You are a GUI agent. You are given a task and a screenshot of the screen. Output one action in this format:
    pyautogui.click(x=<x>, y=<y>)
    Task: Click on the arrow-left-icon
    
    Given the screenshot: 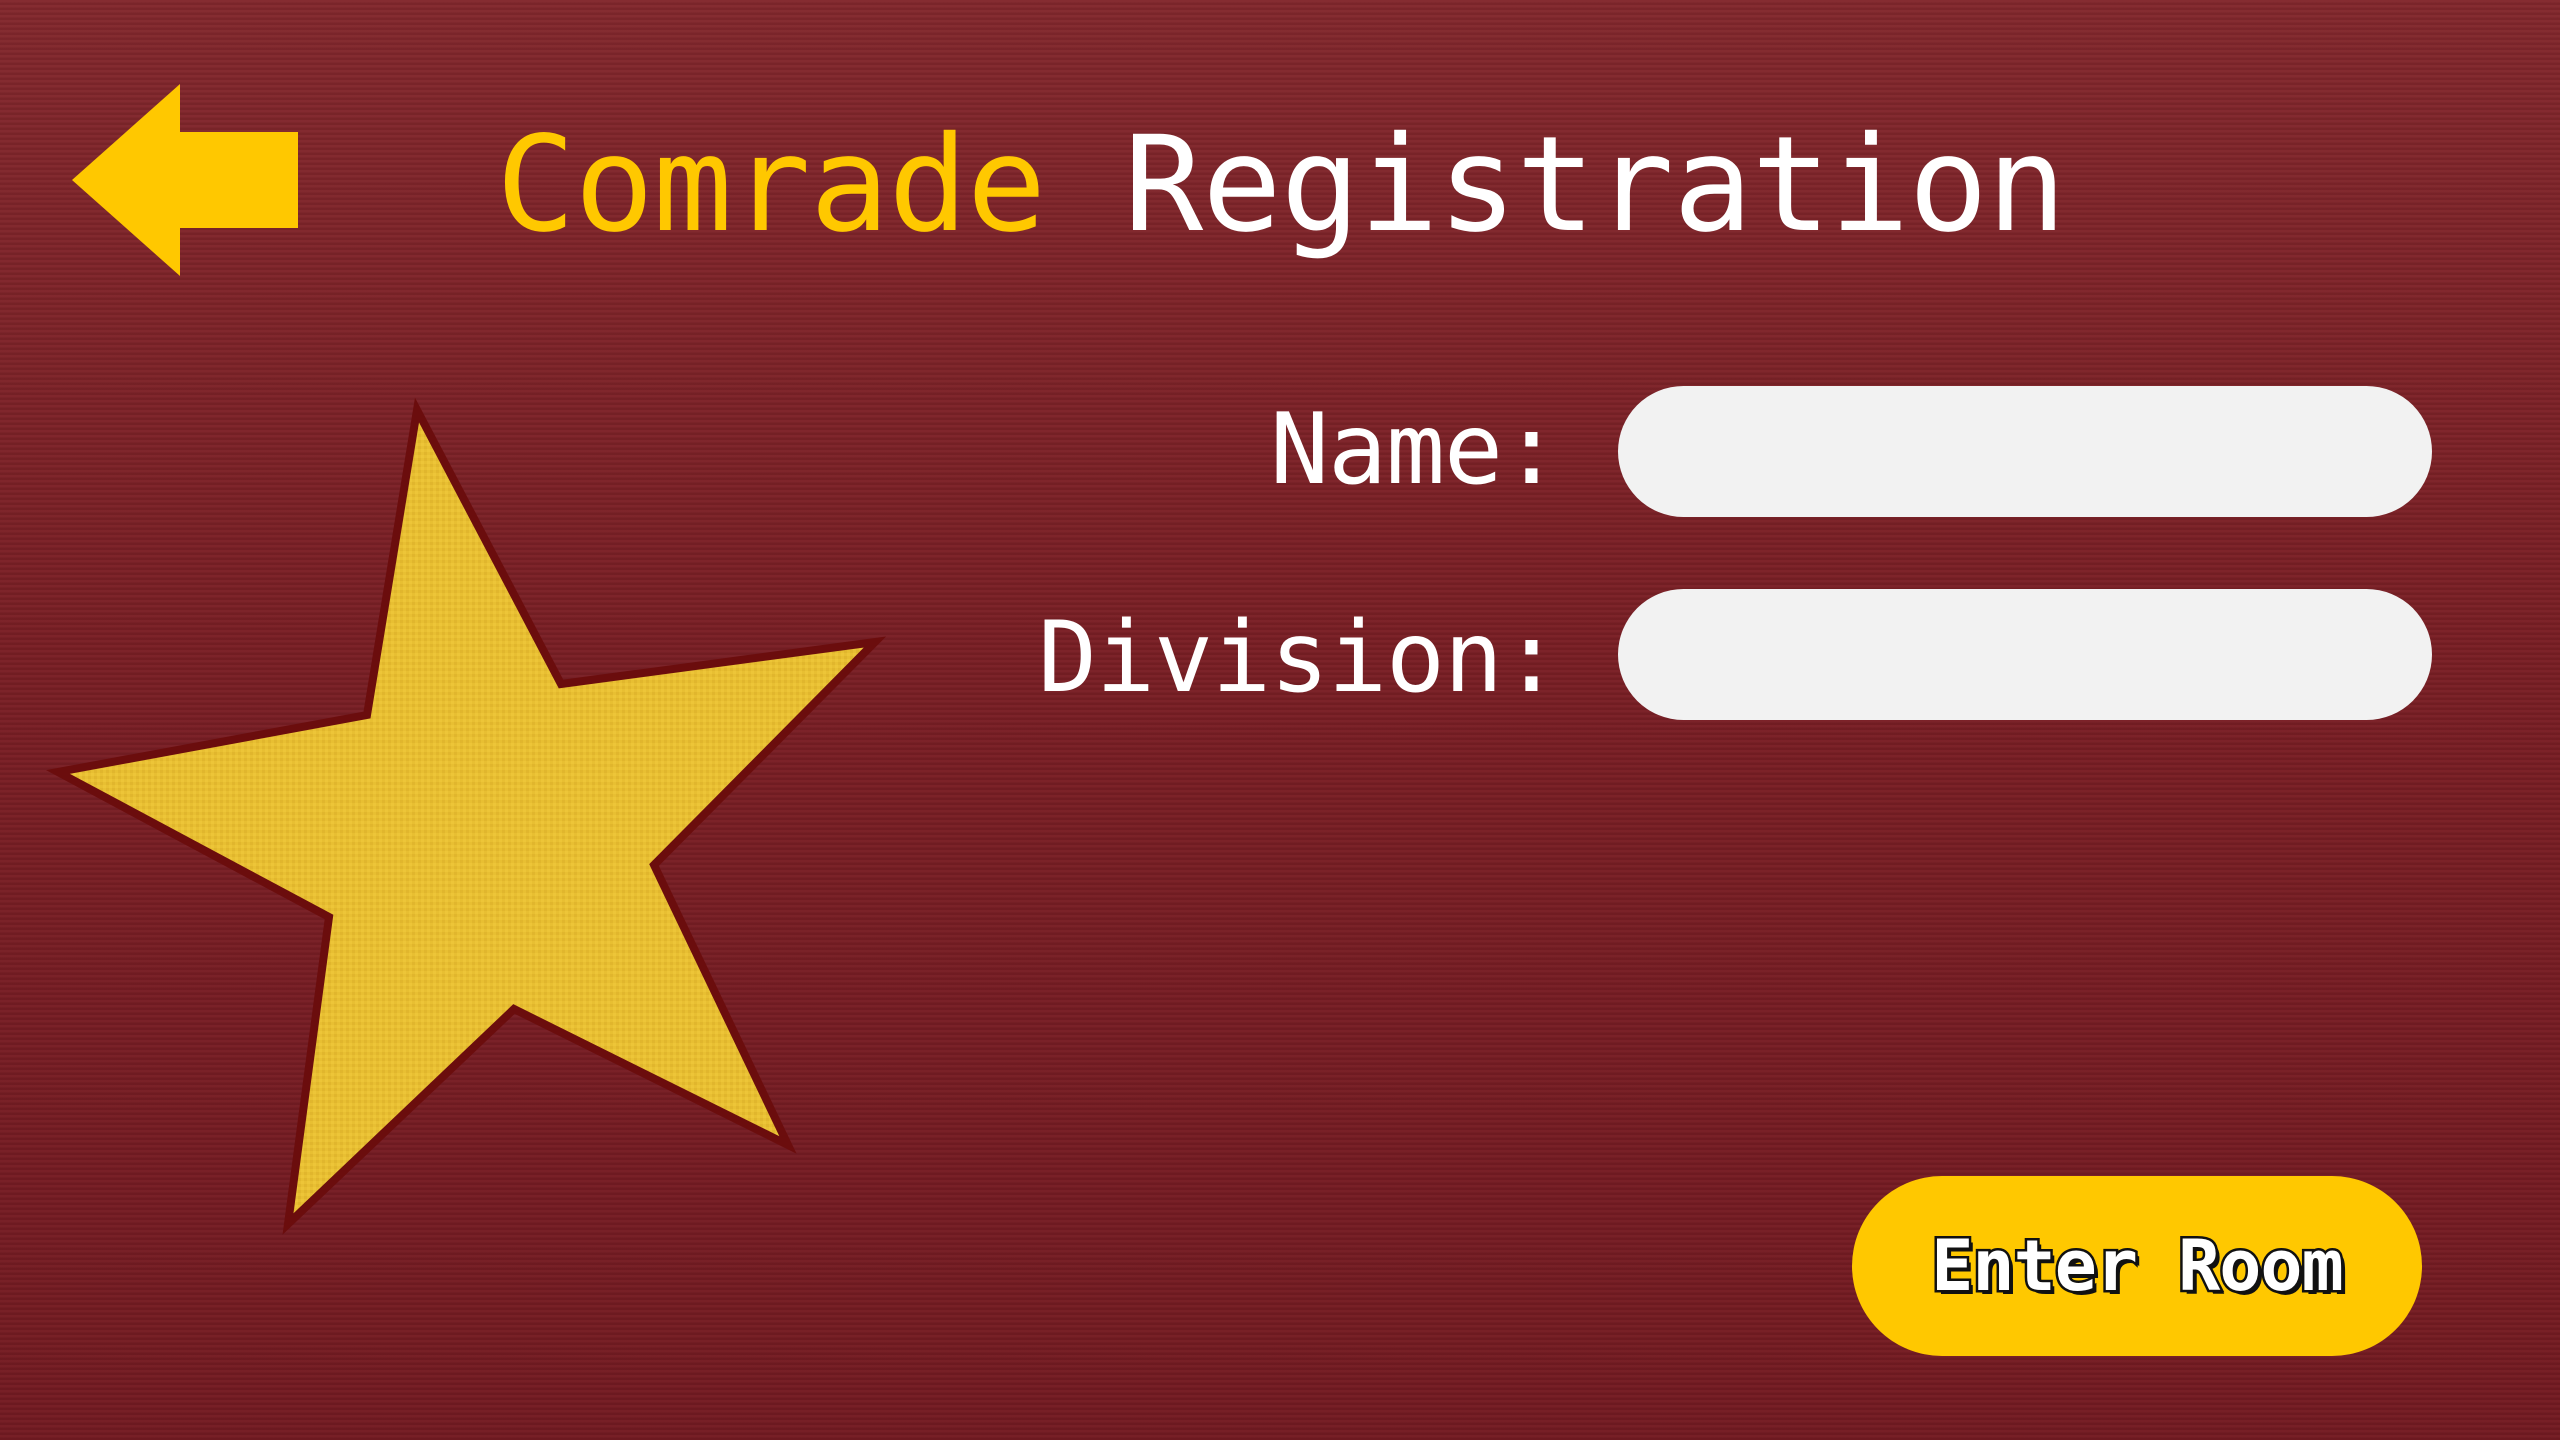 What is the action you would take?
    pyautogui.click(x=185, y=180)
    